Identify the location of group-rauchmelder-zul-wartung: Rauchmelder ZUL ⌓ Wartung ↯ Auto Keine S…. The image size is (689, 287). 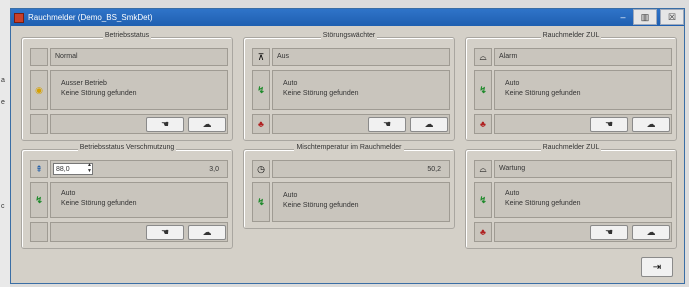
(571, 196).